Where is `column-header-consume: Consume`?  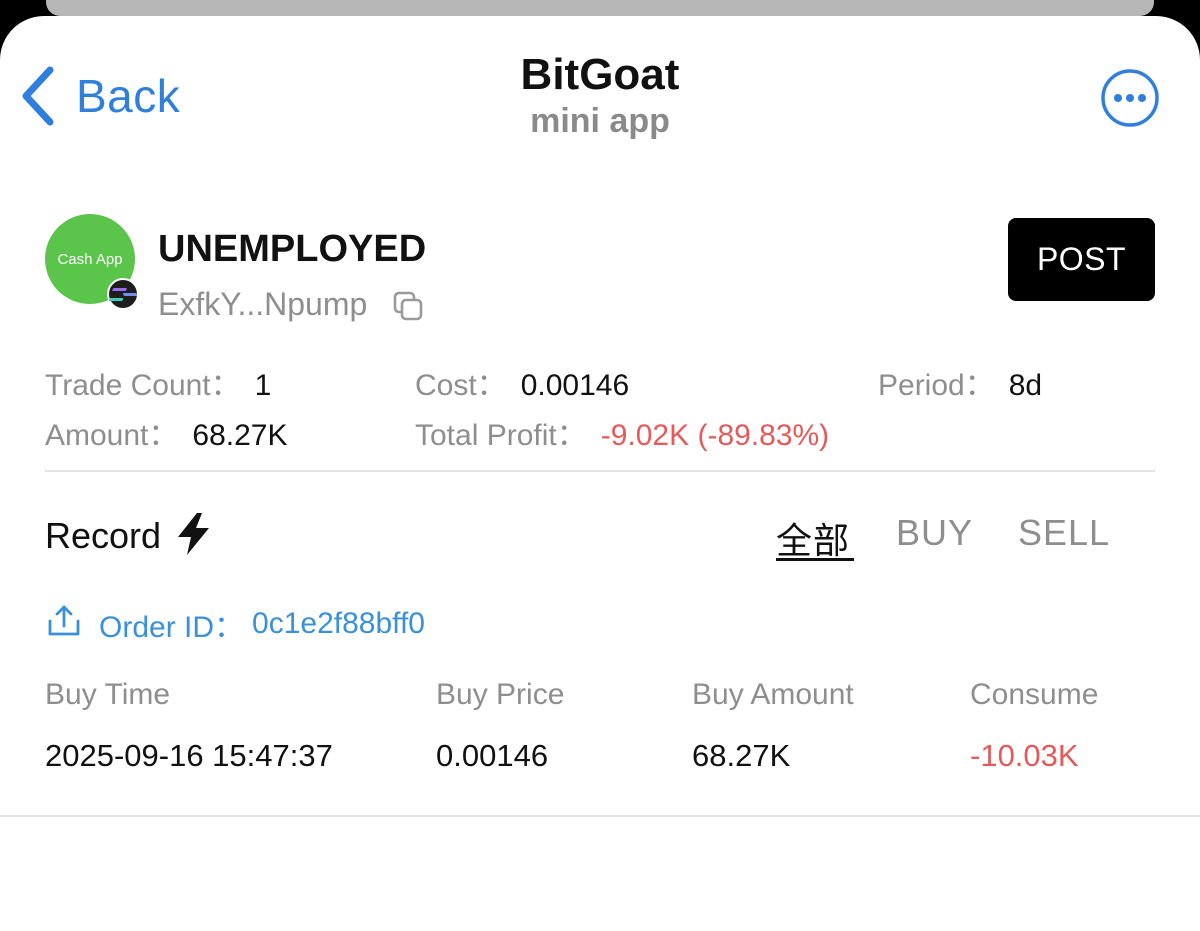
column-header-consume: Consume is located at coordinates (1034, 694).